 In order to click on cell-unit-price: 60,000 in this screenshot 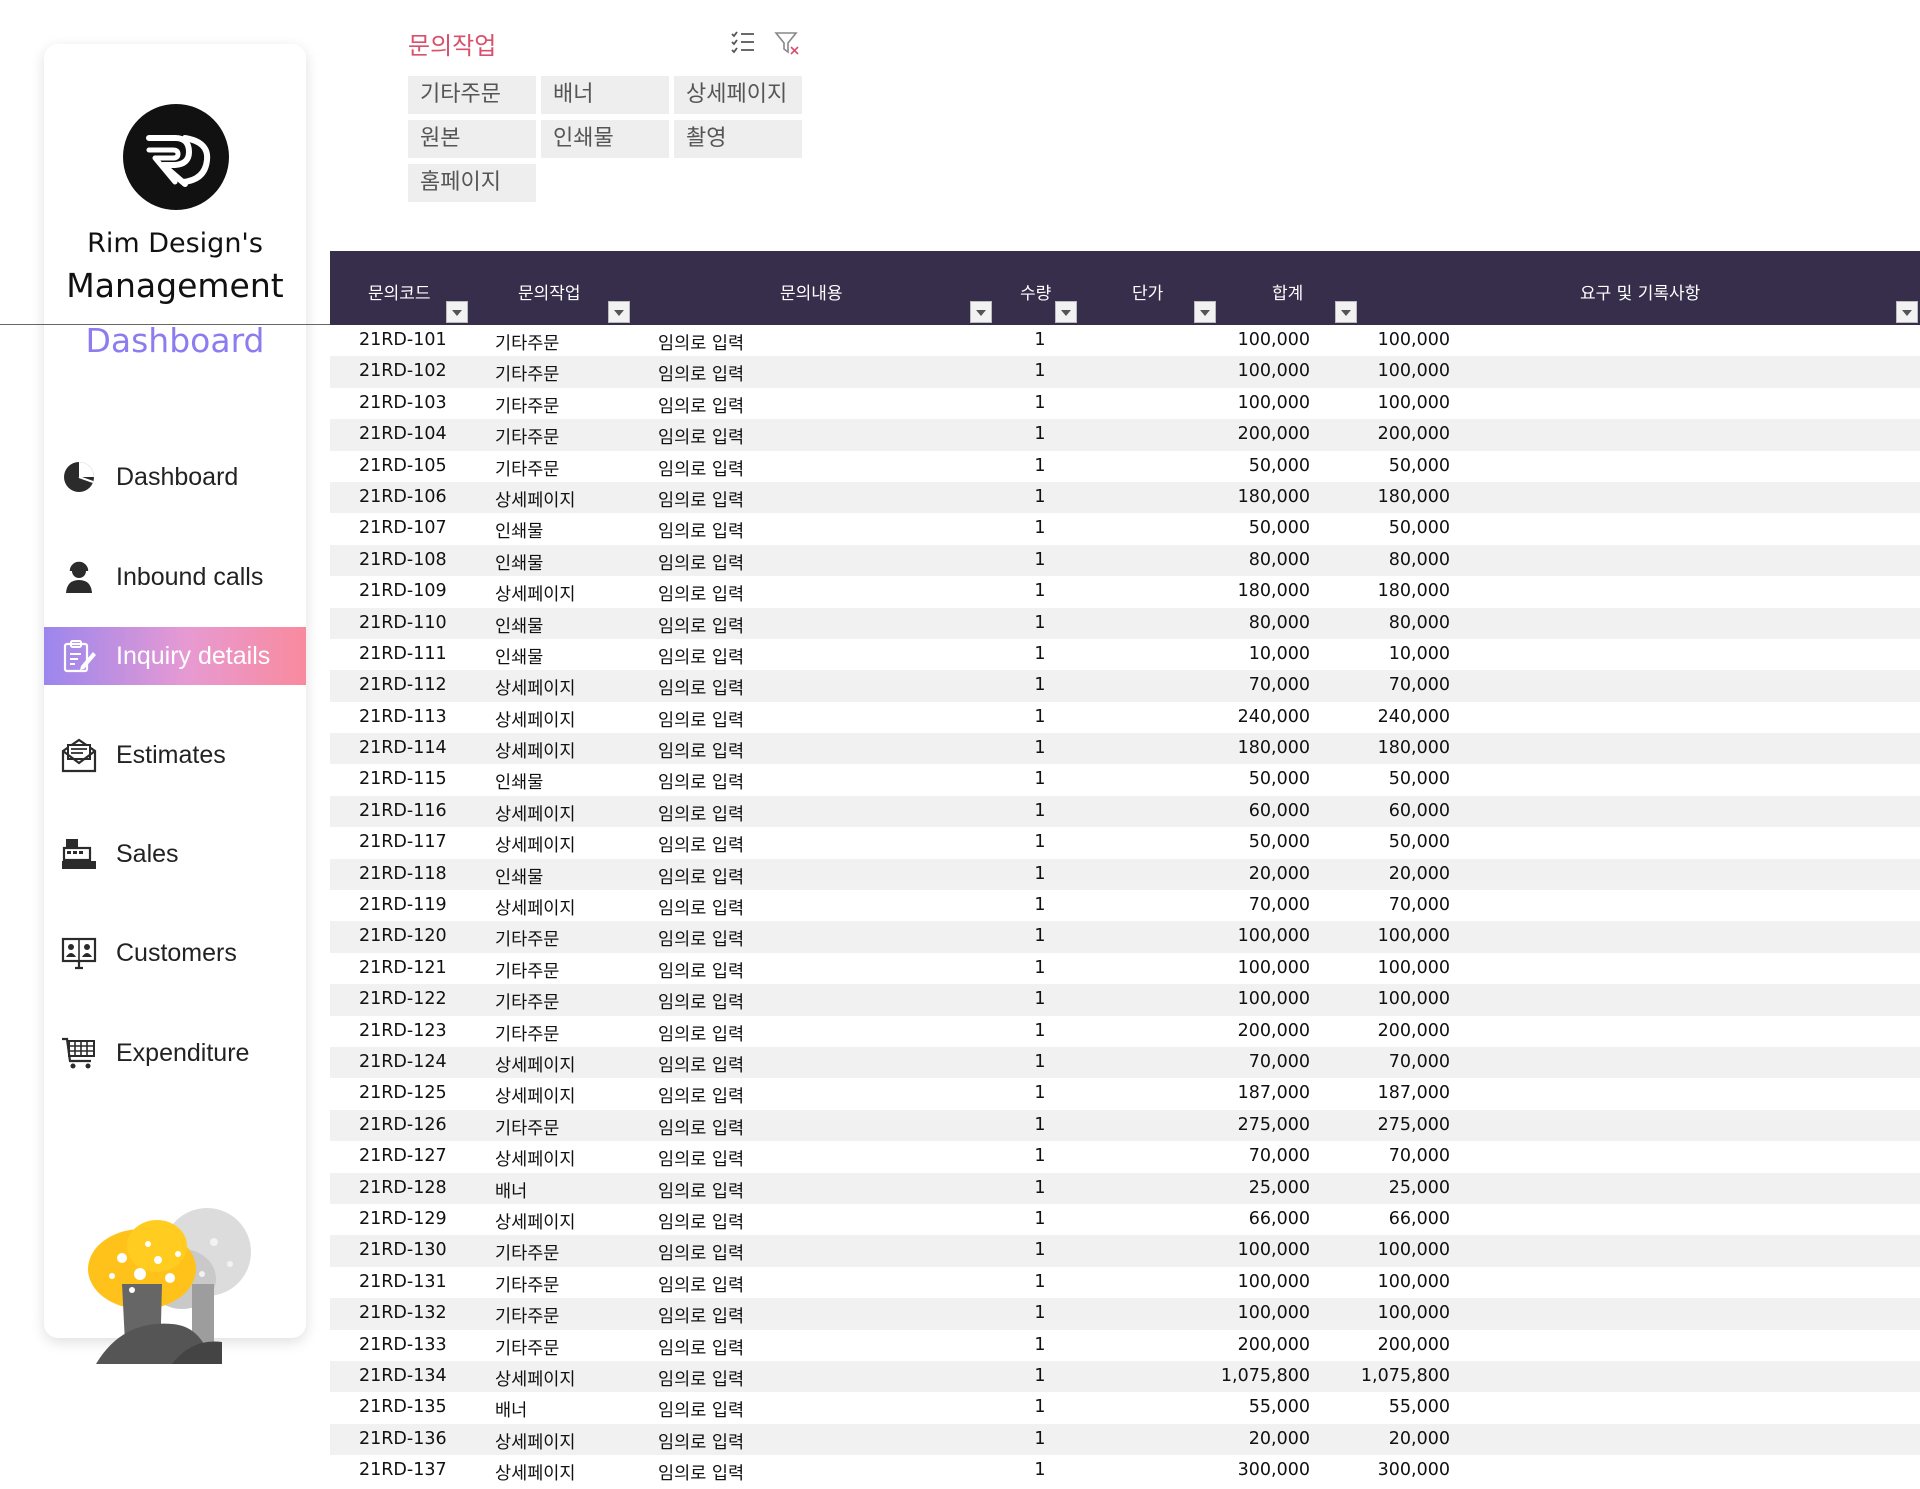, I will do `click(1279, 810)`.